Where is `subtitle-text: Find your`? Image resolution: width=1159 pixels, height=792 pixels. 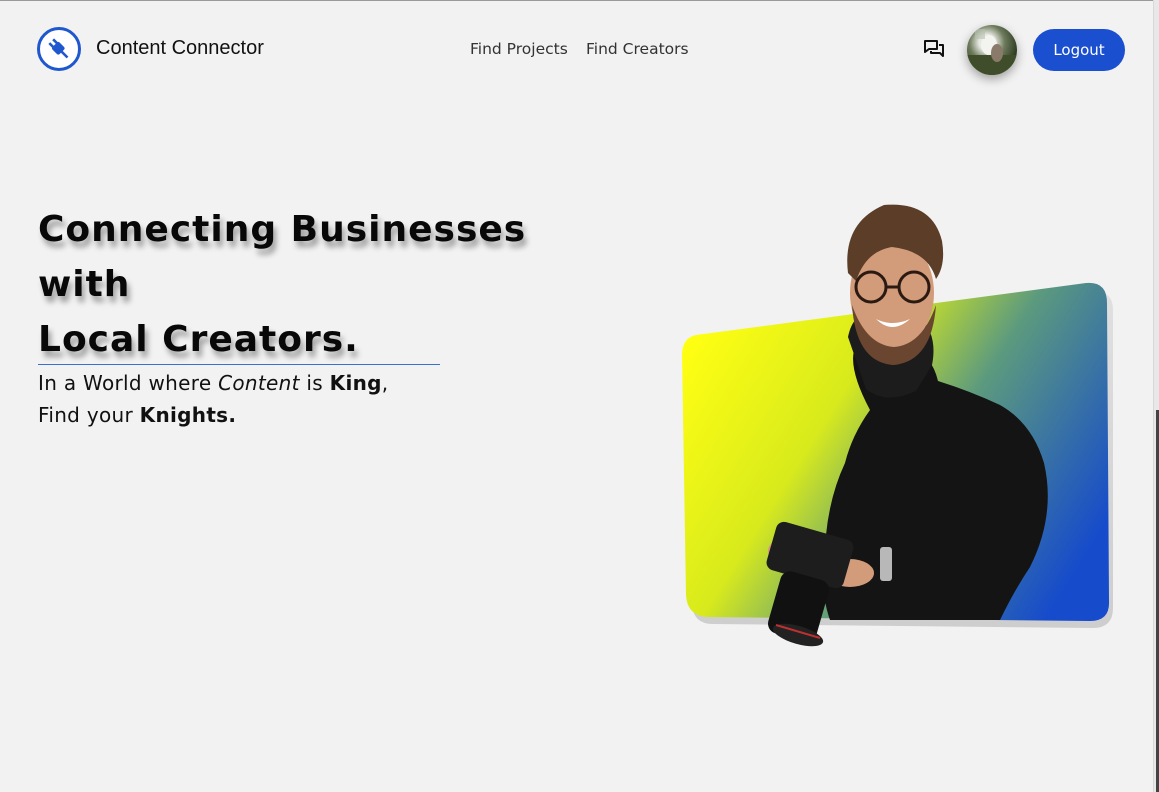 subtitle-text: Find your is located at coordinates (89, 415).